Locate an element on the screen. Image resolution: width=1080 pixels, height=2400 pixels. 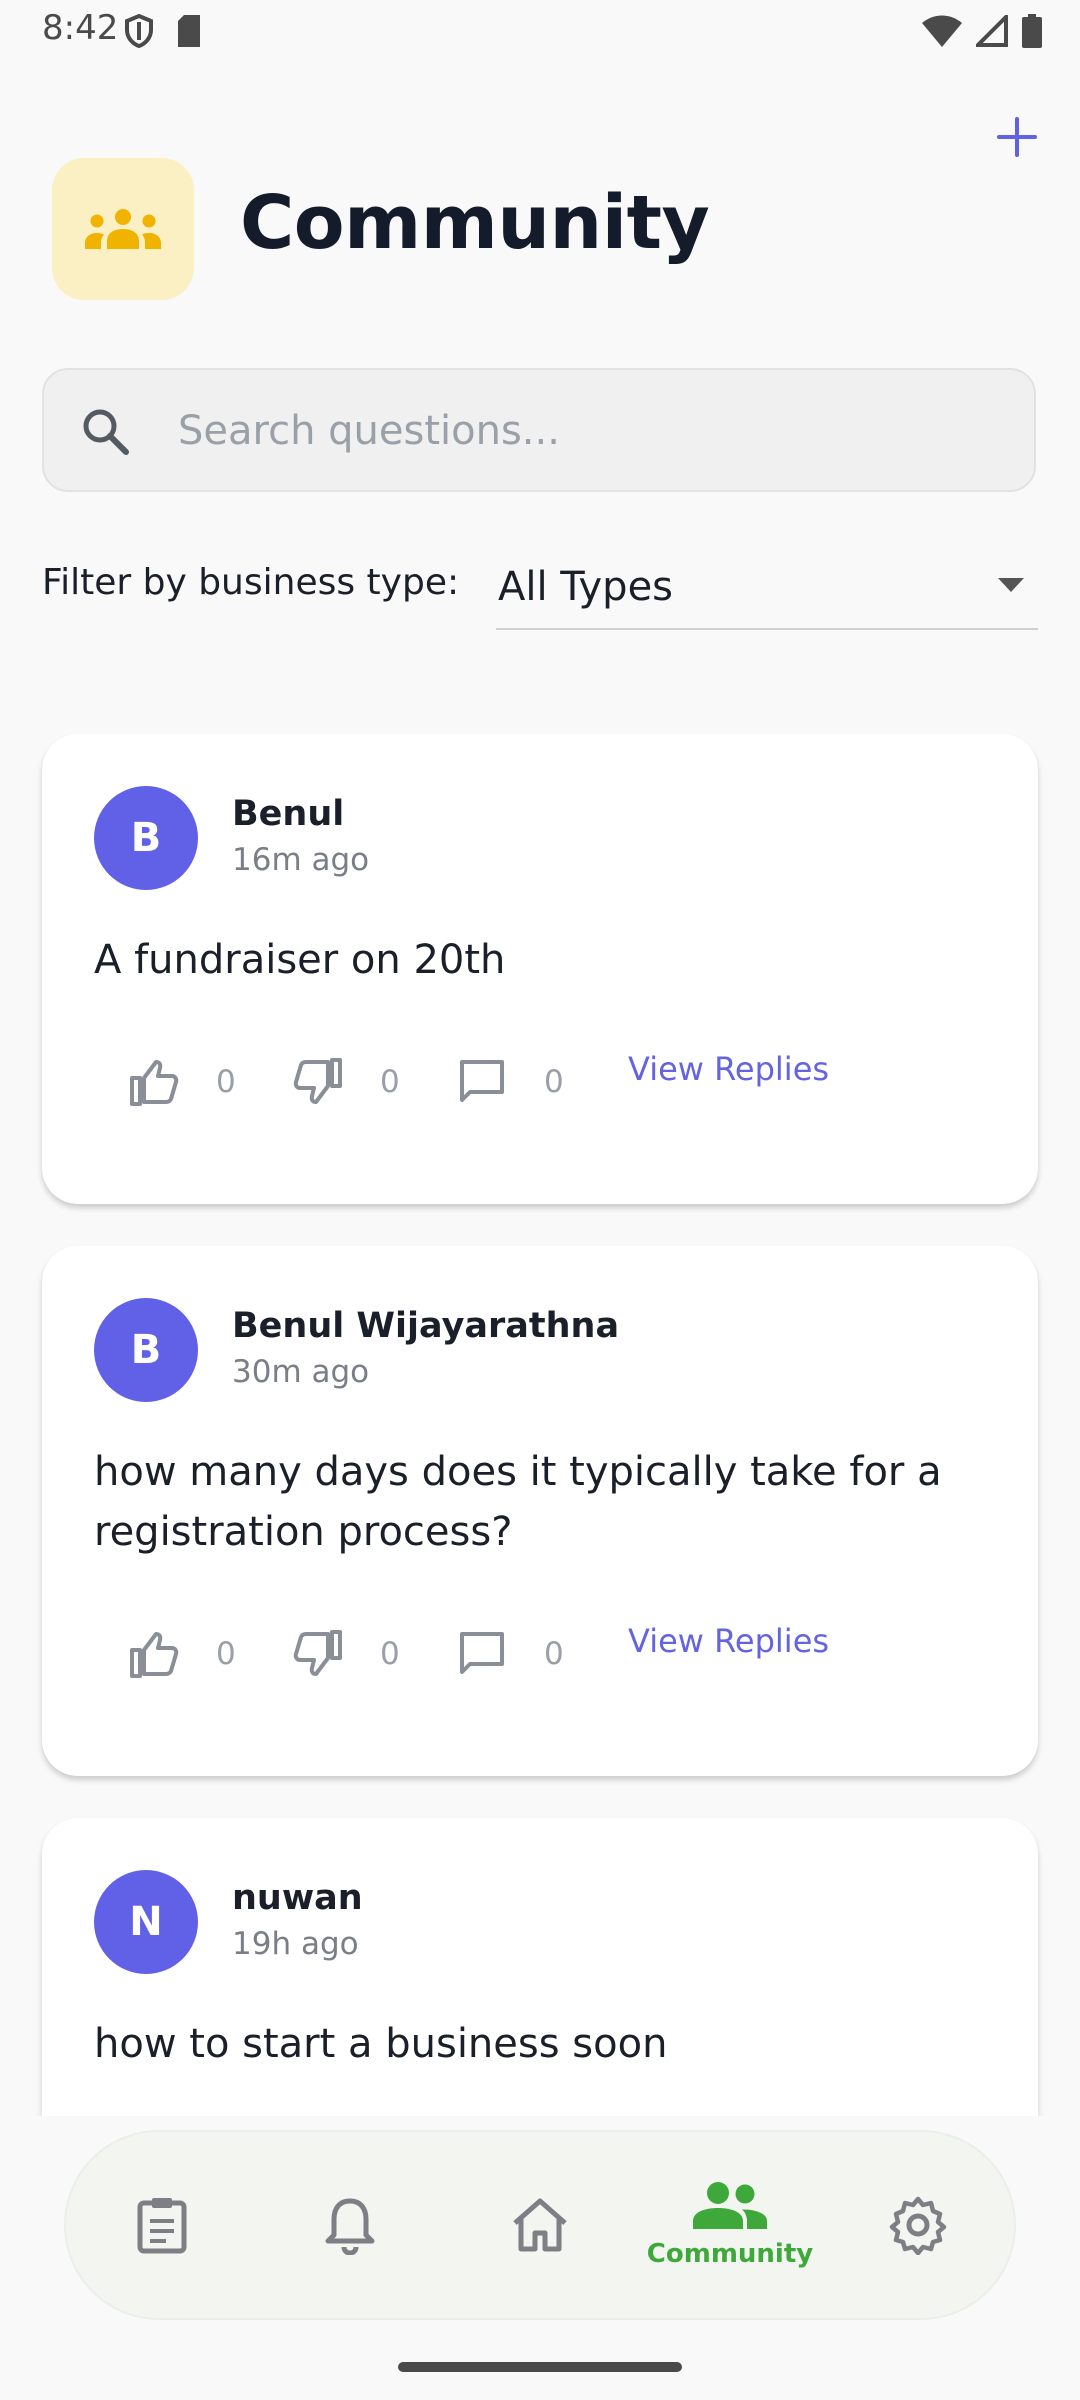
search-icon is located at coordinates (105, 433).